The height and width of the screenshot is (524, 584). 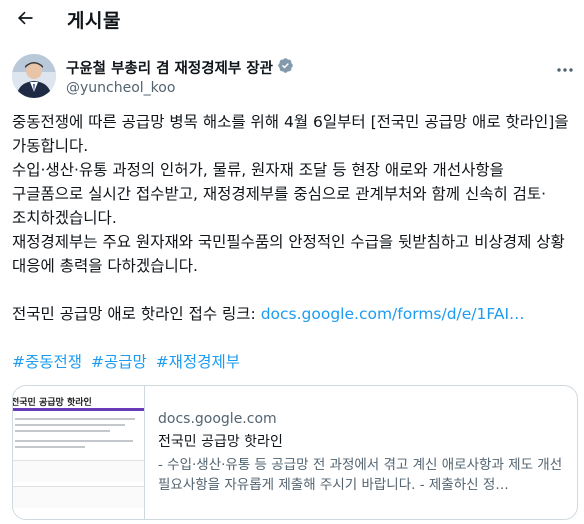 What do you see at coordinates (198, 362) in the screenshot?
I see `hashtag-link: #재정경제부` at bounding box center [198, 362].